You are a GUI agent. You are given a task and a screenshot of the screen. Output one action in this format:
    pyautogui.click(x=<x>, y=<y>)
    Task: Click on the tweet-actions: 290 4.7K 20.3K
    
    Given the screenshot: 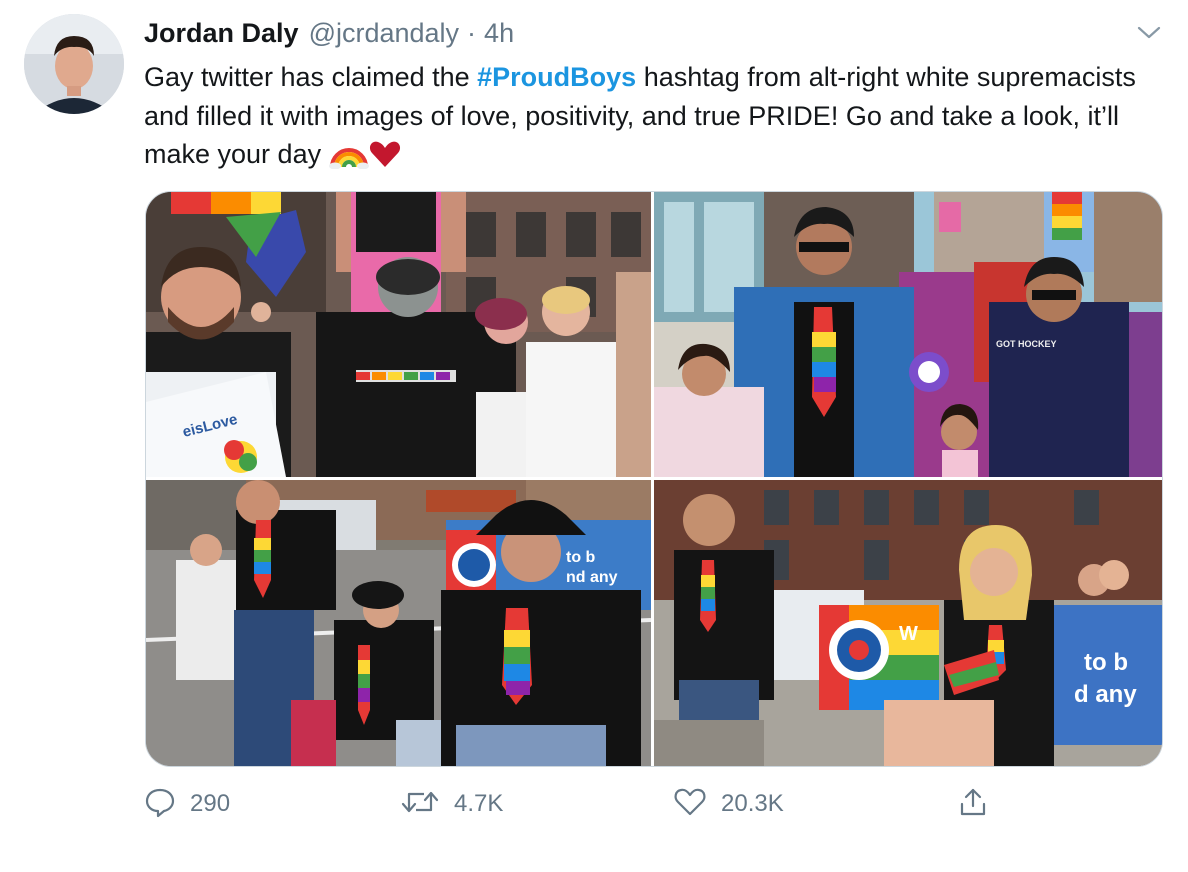 What is the action you would take?
    pyautogui.click(x=594, y=805)
    